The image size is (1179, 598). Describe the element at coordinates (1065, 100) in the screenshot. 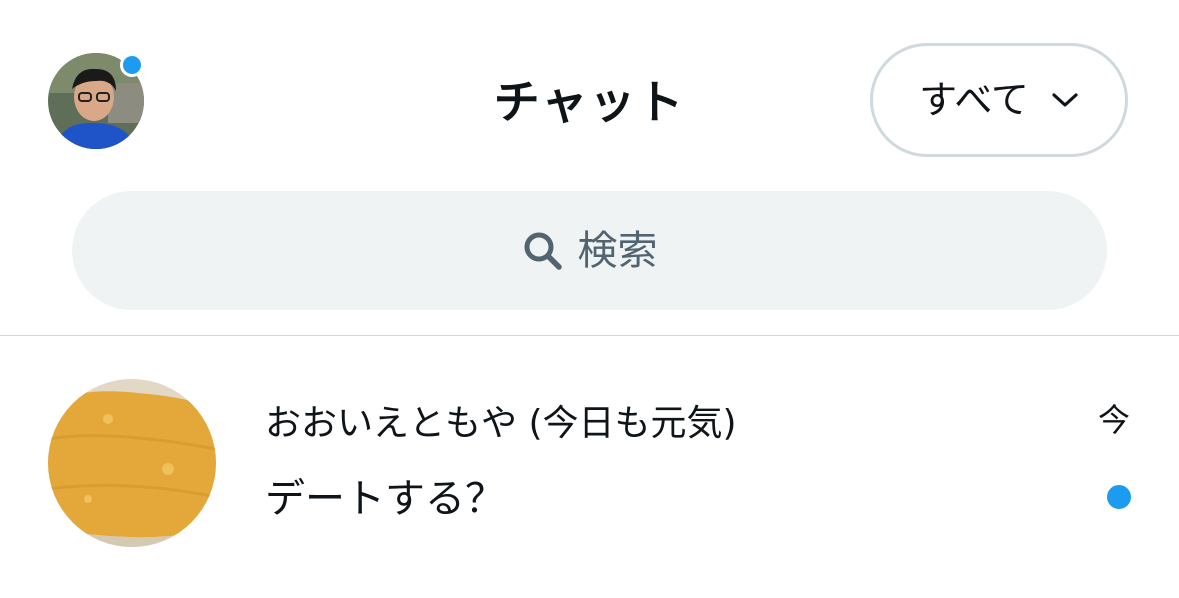

I see `chevron-down-icon` at that location.